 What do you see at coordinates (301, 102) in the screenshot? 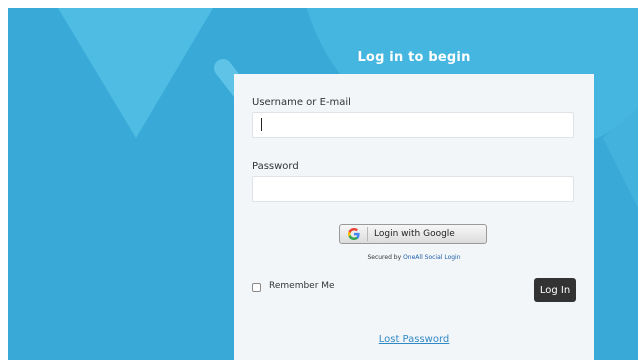
I see `username-label: Username or E-mail` at bounding box center [301, 102].